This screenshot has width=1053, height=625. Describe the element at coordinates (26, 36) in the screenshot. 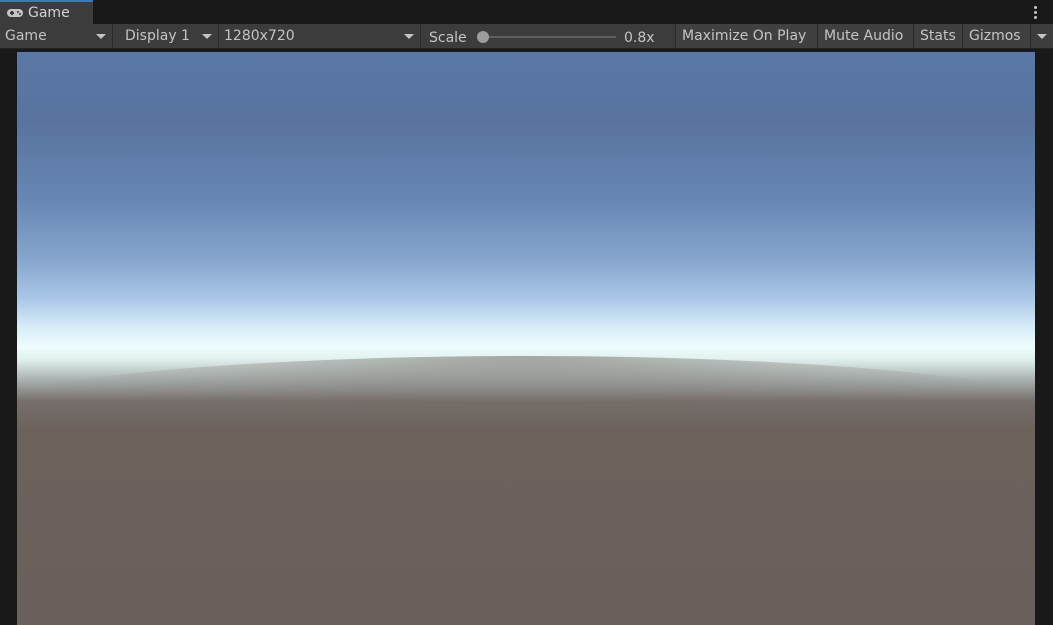

I see `view-mode-label: Game` at that location.